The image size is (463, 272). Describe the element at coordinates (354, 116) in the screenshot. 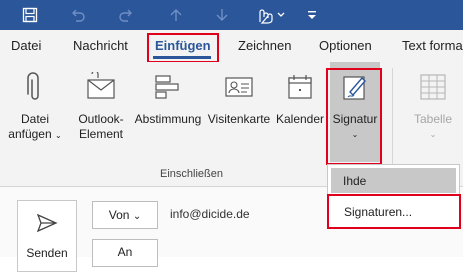

I see `signature-highlight-box` at that location.